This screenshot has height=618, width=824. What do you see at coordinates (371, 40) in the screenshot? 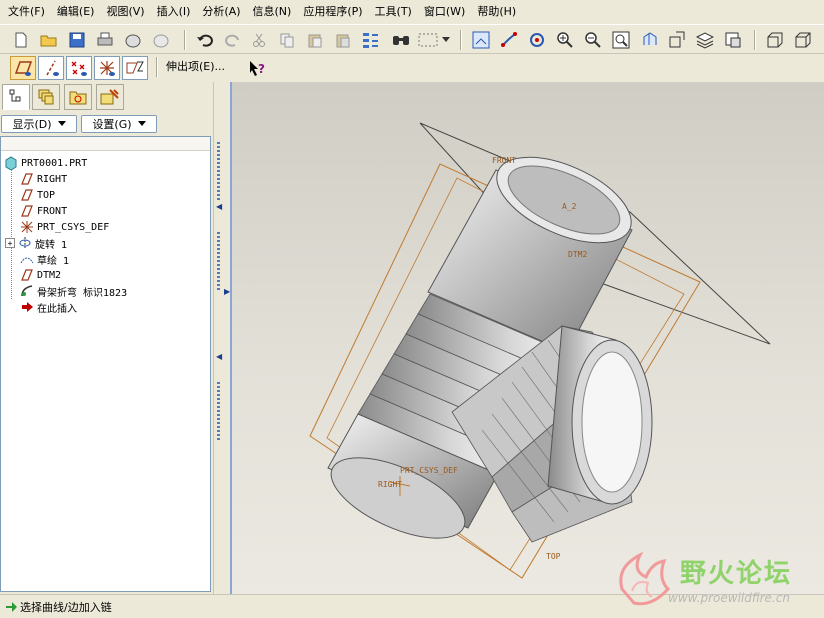
I see `regenerate-icon` at bounding box center [371, 40].